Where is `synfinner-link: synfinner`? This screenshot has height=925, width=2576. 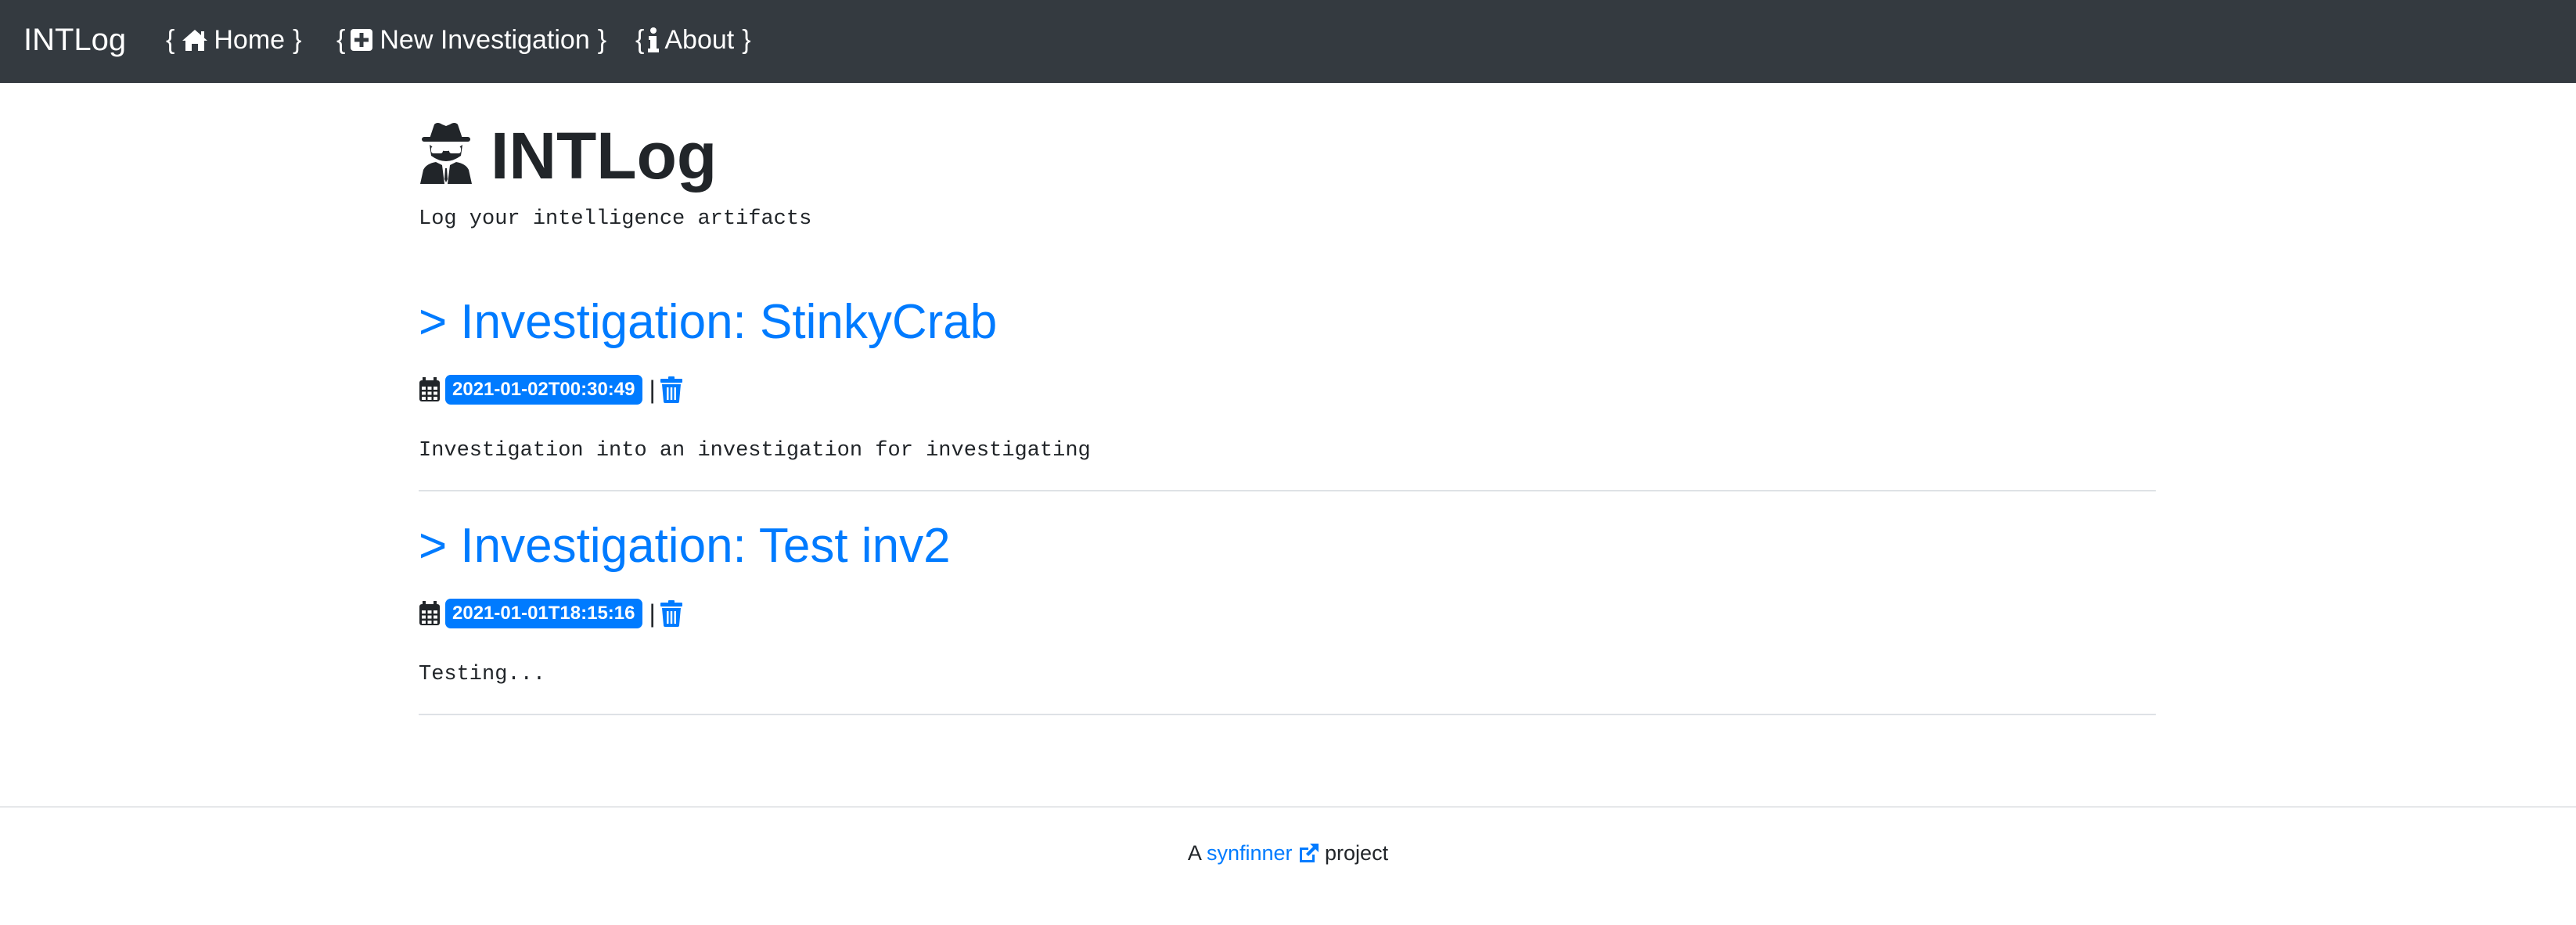
synfinner-link: synfinner is located at coordinates (1263, 853).